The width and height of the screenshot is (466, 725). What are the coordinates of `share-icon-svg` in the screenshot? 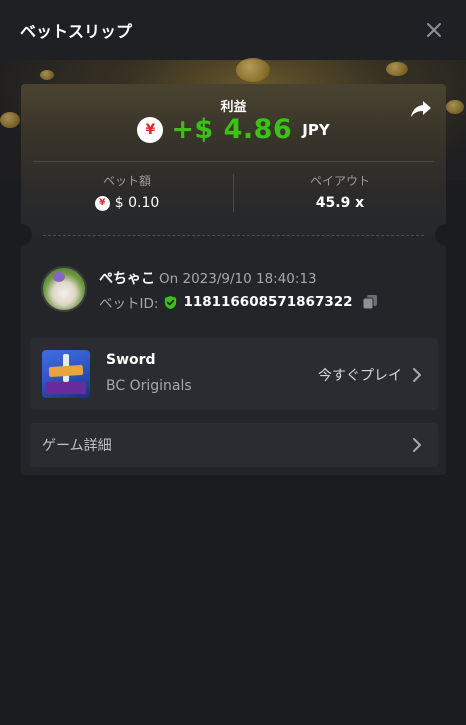 It's located at (421, 109).